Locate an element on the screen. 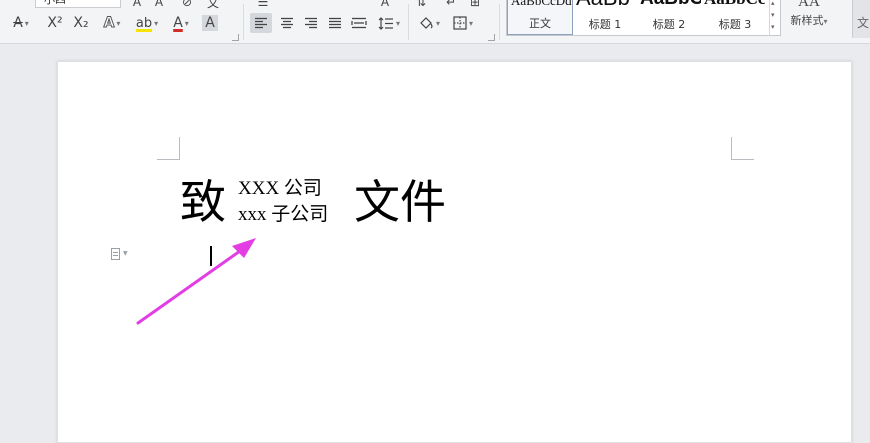  arrow-shaft is located at coordinates (189, 287).